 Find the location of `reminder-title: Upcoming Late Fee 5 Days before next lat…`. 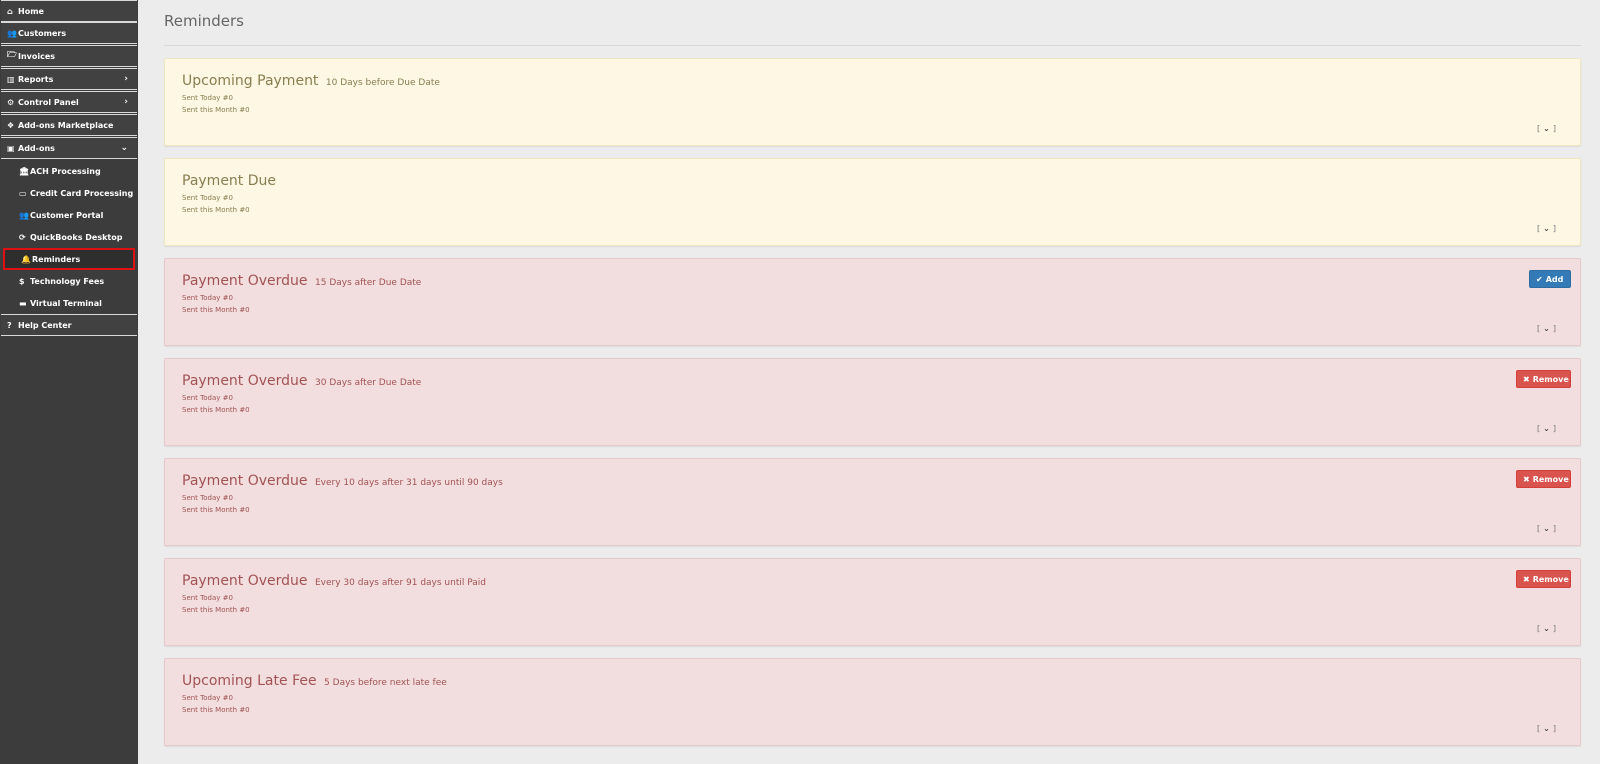

reminder-title: Upcoming Late Fee 5 Days before next lat… is located at coordinates (314, 681).